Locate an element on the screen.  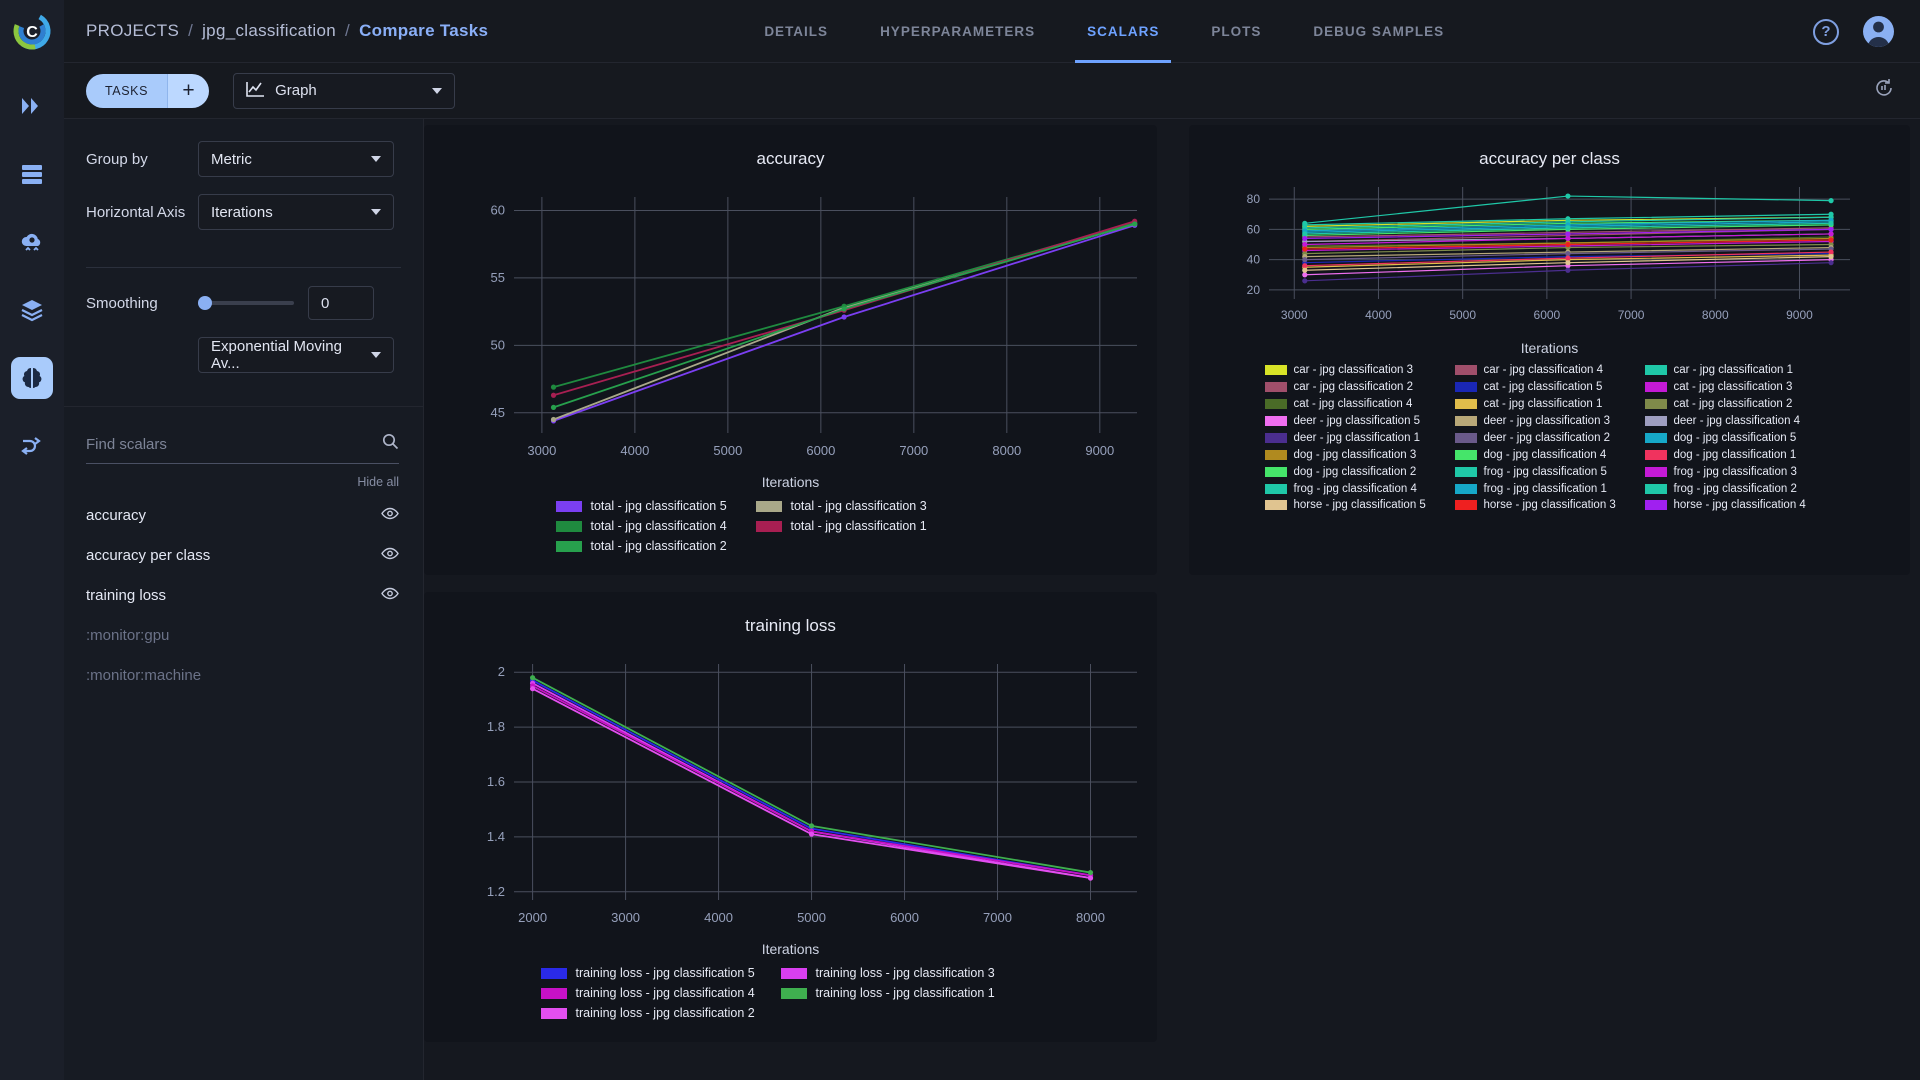
legend-item: horse - jpg classification 5 is located at coordinates (1359, 505).